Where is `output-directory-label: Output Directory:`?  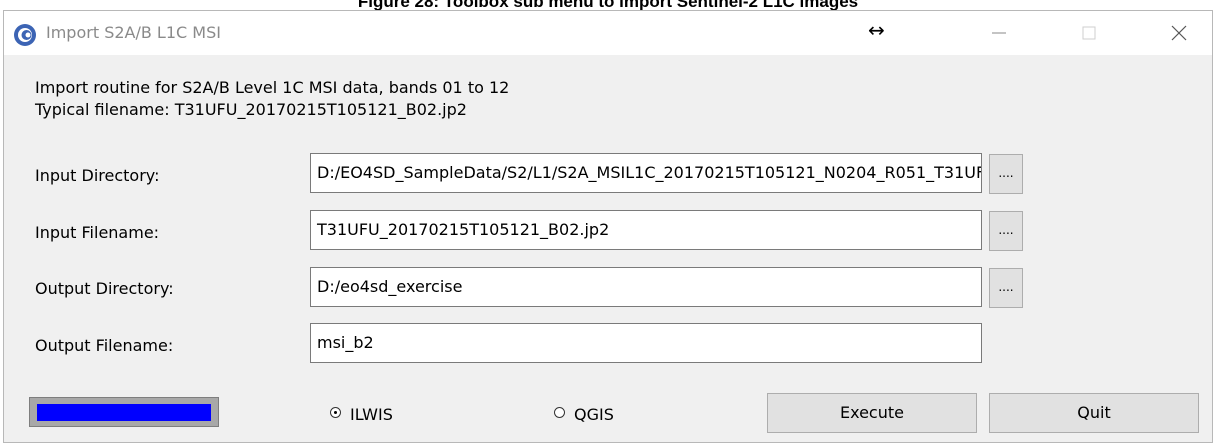 output-directory-label: Output Directory: is located at coordinates (104, 288).